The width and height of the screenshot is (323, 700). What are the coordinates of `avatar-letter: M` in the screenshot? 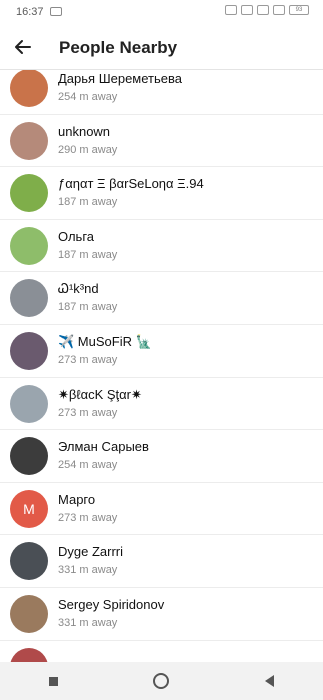 It's located at (29, 508).